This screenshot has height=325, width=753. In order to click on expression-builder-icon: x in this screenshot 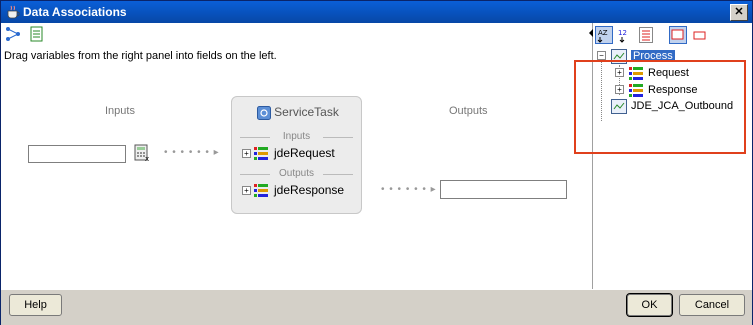, I will do `click(142, 153)`.